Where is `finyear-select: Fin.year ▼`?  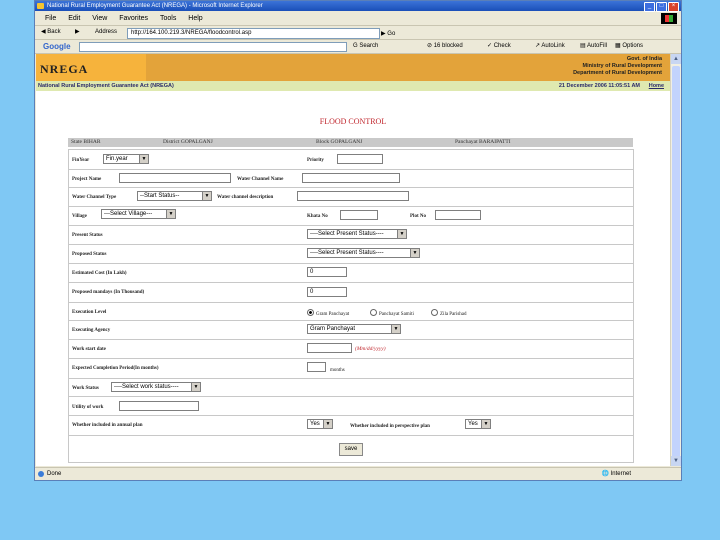
finyear-select: Fin.year ▼ is located at coordinates (126, 159).